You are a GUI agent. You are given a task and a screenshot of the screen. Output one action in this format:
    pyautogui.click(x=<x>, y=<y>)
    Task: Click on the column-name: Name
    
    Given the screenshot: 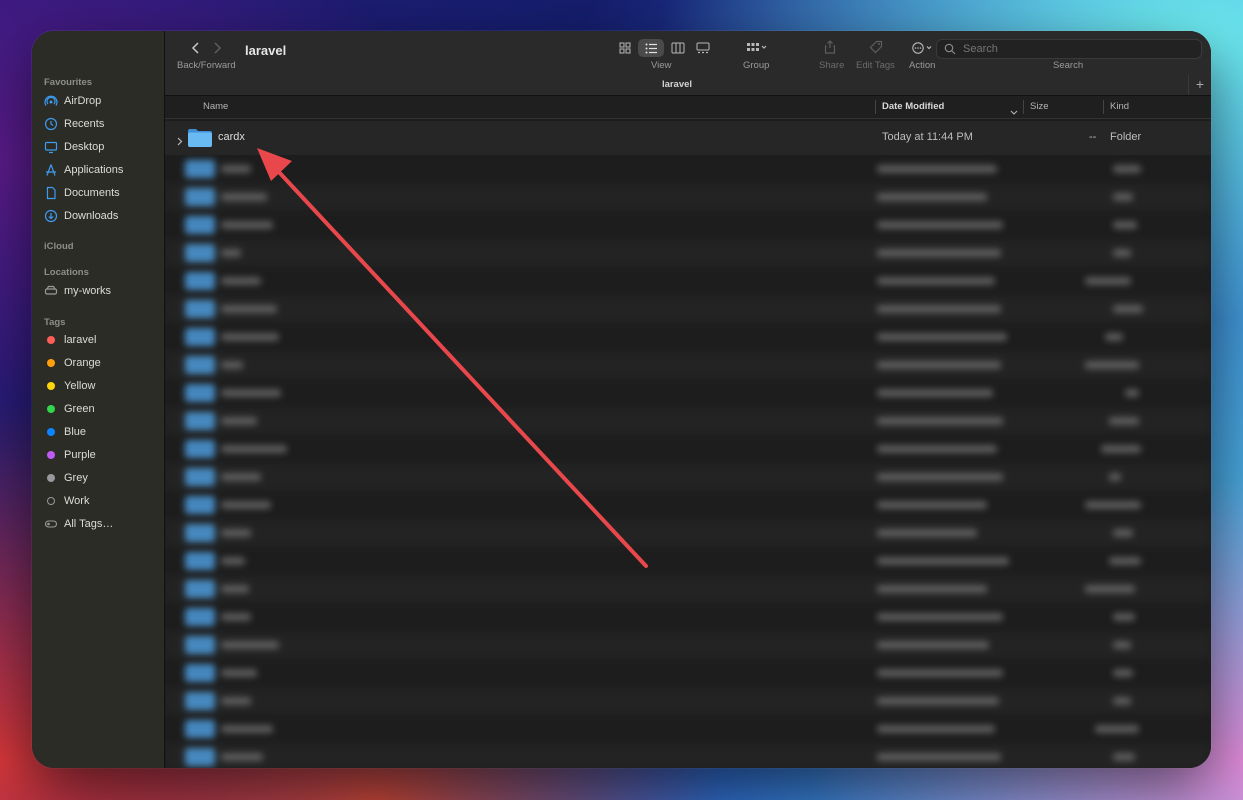 What is the action you would take?
    pyautogui.click(x=215, y=107)
    